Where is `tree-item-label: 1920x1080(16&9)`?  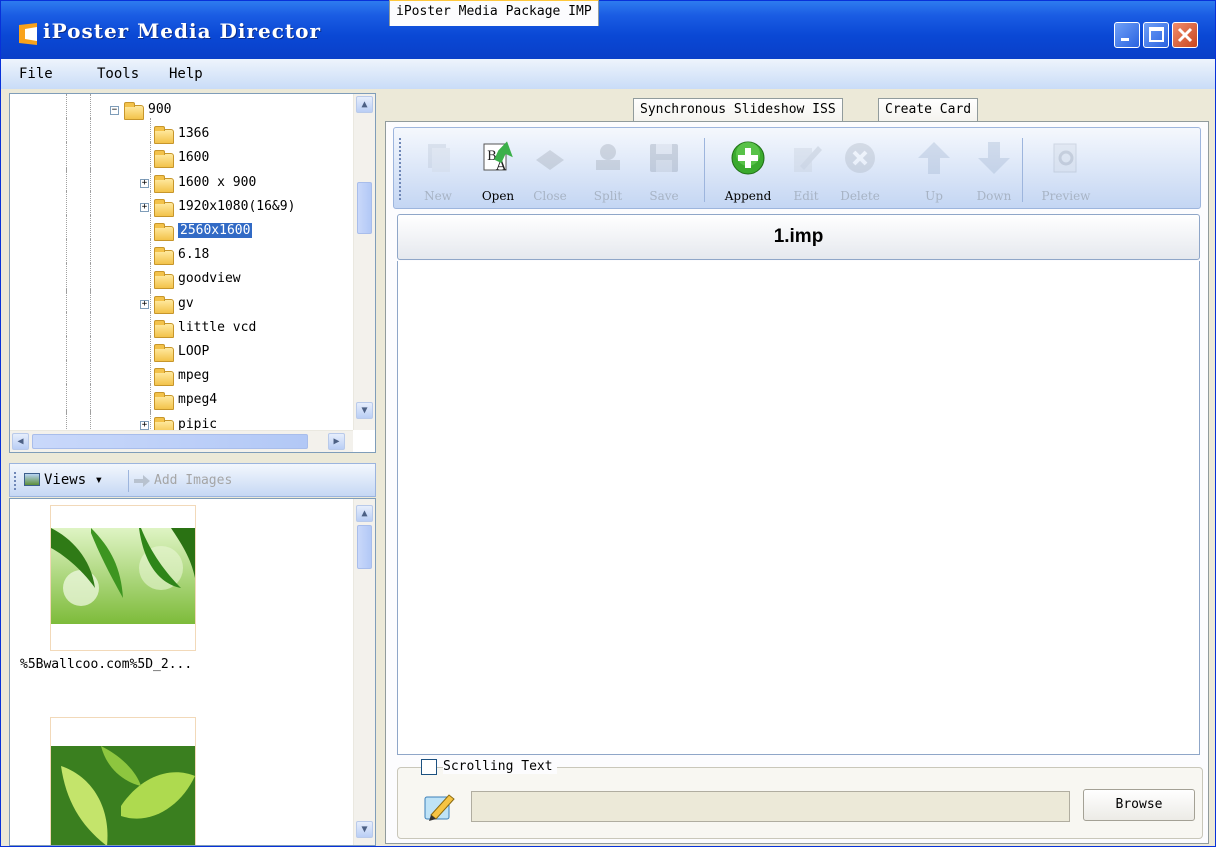
tree-item-label: 1920x1080(16&9) is located at coordinates (237, 206).